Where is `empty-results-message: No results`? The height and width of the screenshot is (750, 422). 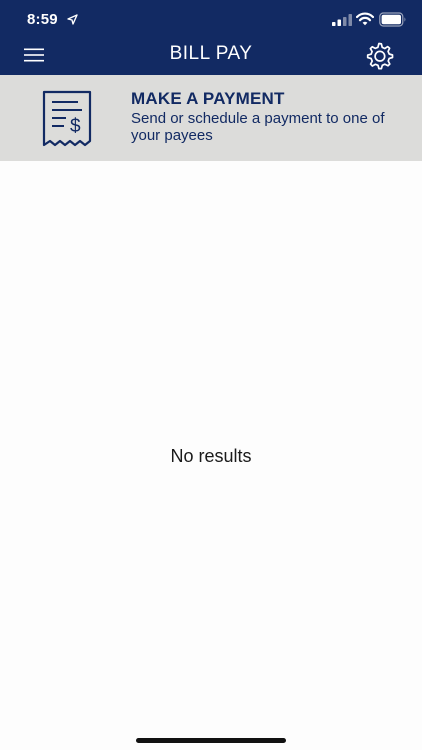
empty-results-message: No results is located at coordinates (211, 456).